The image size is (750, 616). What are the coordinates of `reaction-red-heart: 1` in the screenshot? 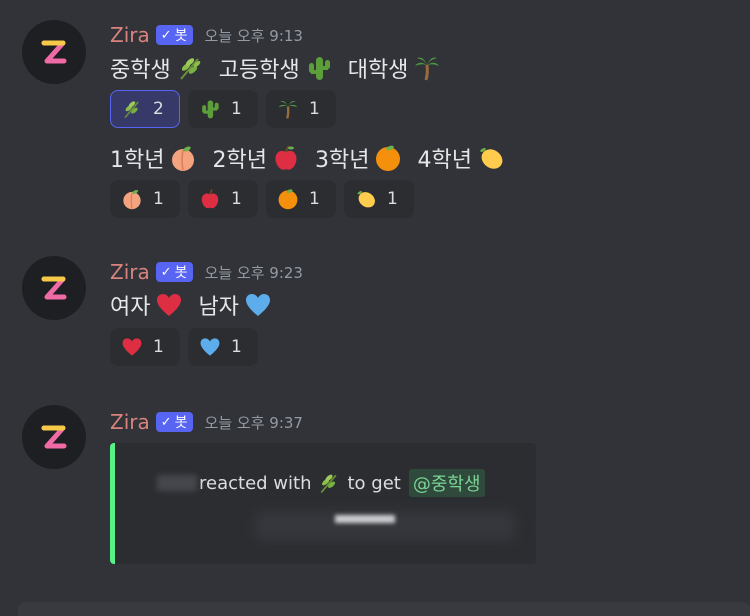 It's located at (145, 347).